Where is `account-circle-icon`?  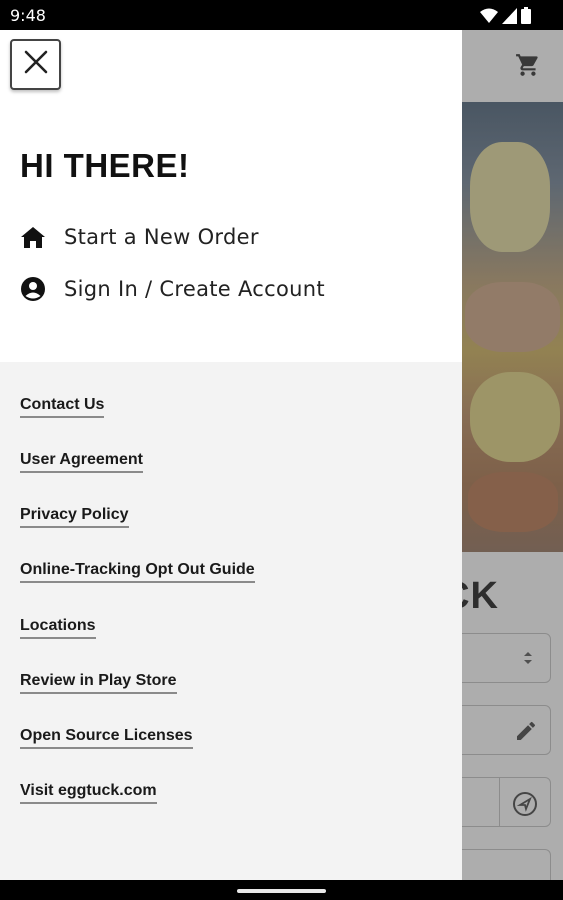
account-circle-icon is located at coordinates (33, 289).